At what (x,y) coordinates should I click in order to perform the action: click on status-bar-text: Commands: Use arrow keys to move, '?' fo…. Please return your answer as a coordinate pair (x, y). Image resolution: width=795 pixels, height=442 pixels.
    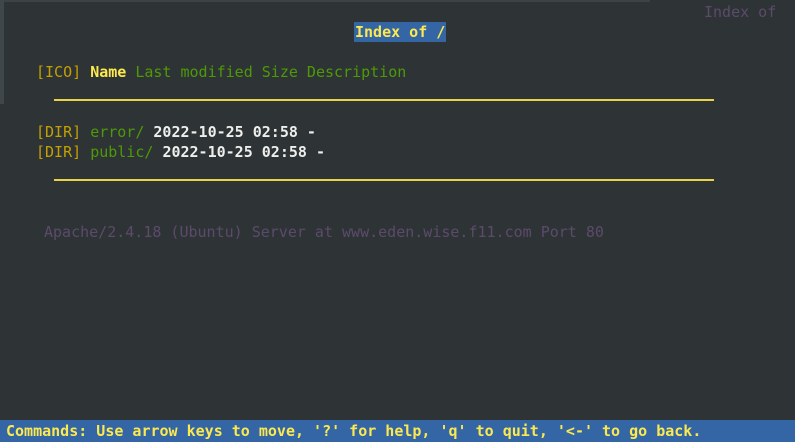
    Looking at the image, I should click on (354, 431).